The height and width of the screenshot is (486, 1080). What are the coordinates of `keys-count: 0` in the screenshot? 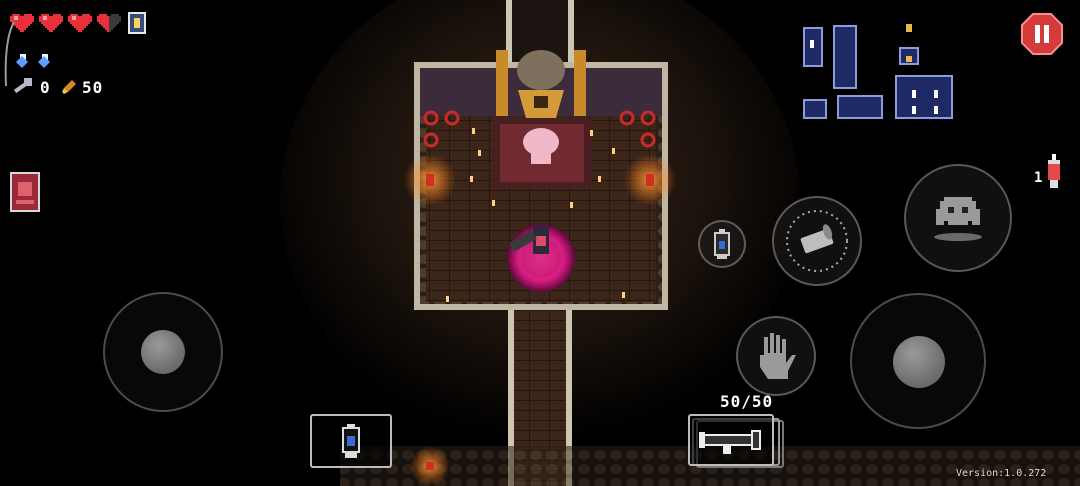 It's located at (45, 87).